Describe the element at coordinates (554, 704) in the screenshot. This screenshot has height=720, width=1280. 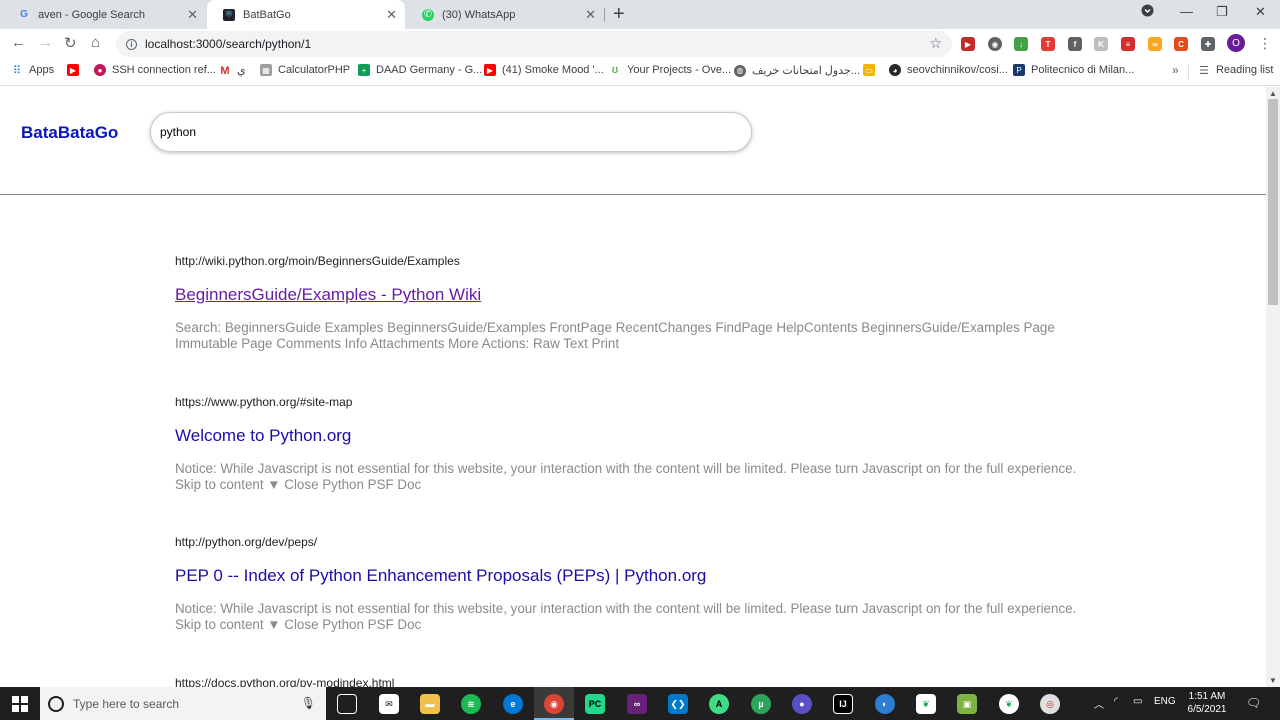
I see `chrome-icon: ◉` at that location.